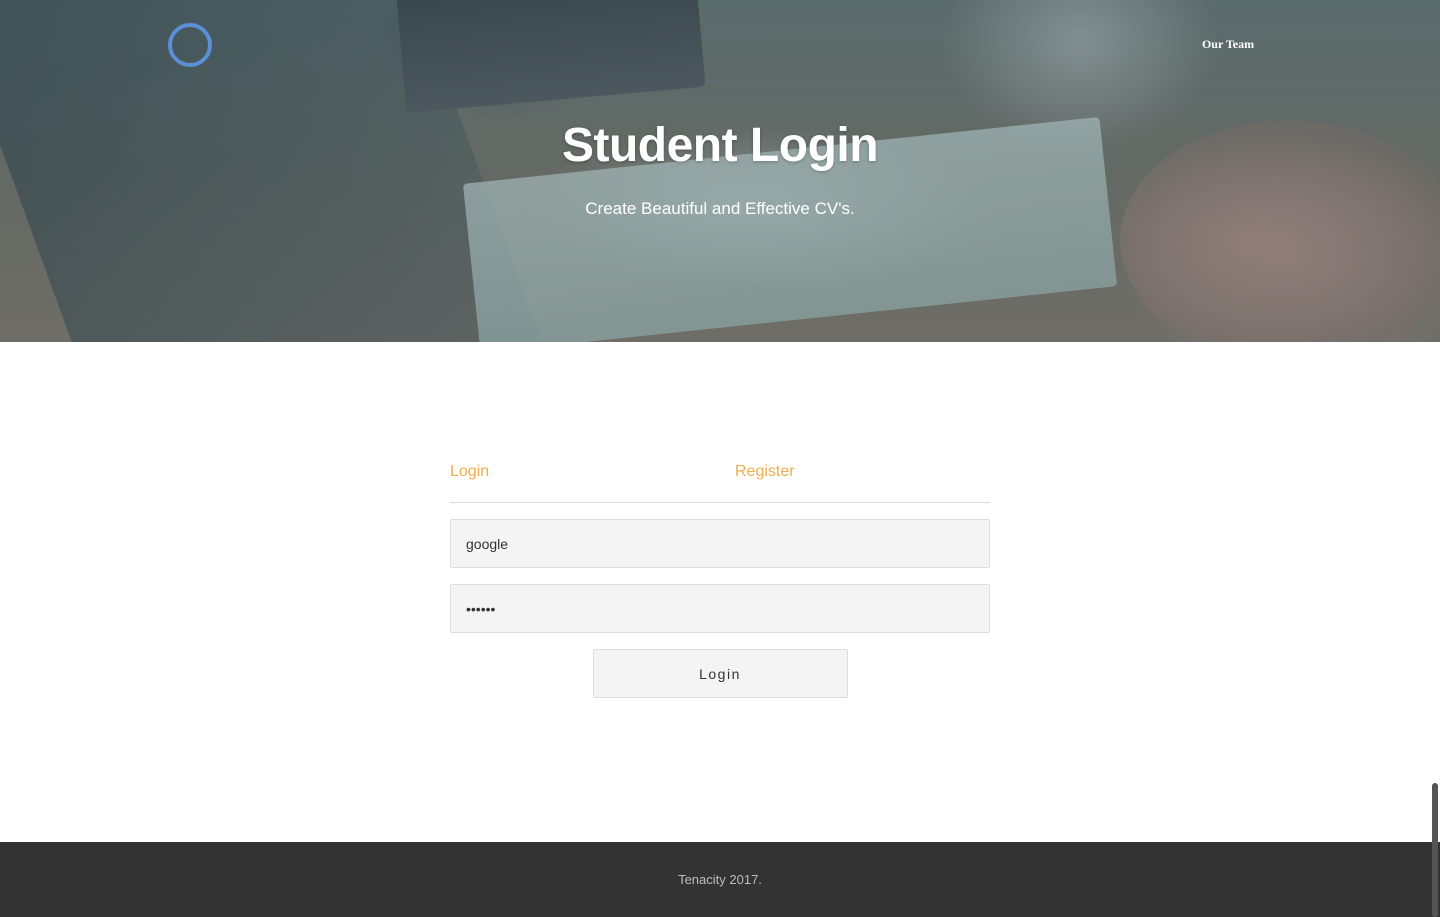  Describe the element at coordinates (720, 479) in the screenshot. I see `auth-tabs: Login Register` at that location.